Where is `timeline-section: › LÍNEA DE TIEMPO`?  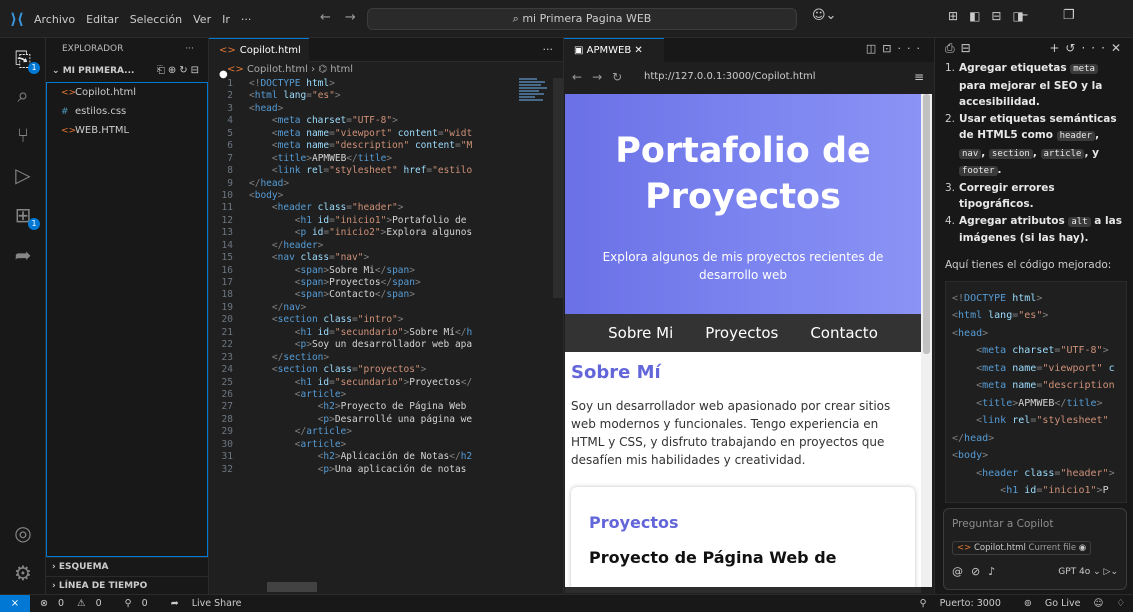
timeline-section: › LÍNEA DE TIEMPO is located at coordinates (127, 585).